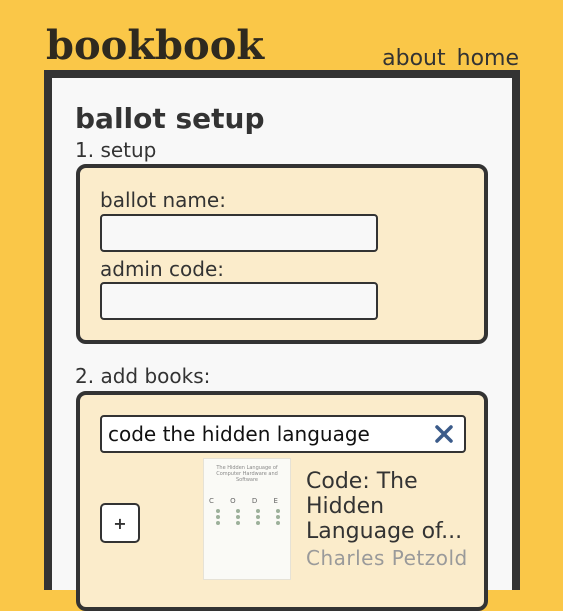 The width and height of the screenshot is (563, 611). What do you see at coordinates (170, 118) in the screenshot?
I see `page-title: ballot setup` at bounding box center [170, 118].